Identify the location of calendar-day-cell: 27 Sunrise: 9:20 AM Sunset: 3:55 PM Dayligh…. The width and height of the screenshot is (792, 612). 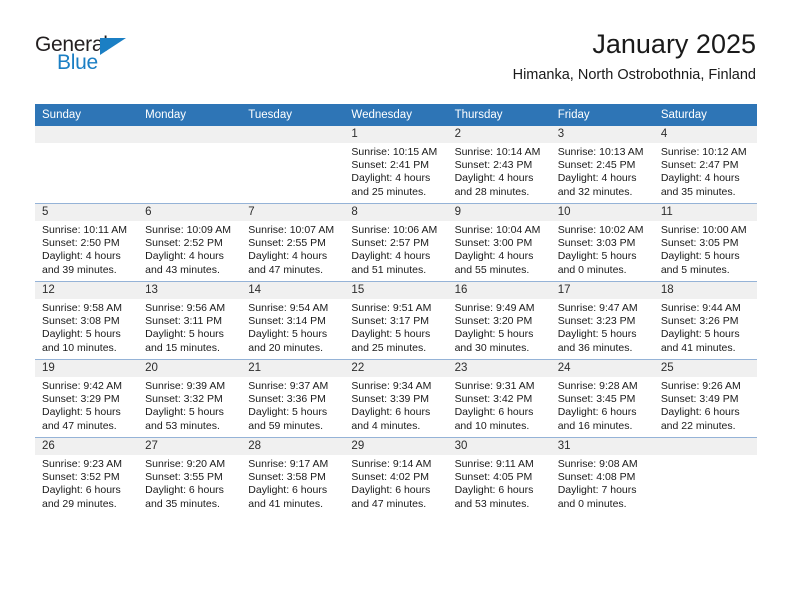
(190, 476).